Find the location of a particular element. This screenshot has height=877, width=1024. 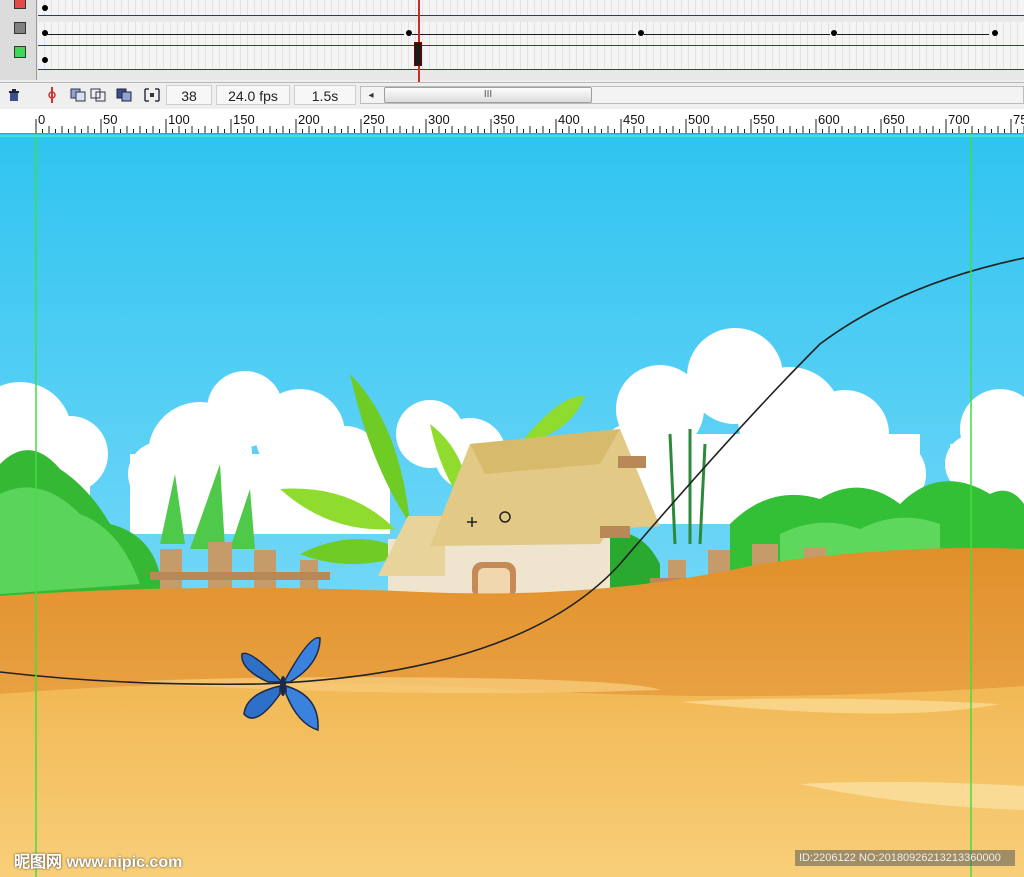

frame-rate-field: 24.0 fps is located at coordinates (253, 95).